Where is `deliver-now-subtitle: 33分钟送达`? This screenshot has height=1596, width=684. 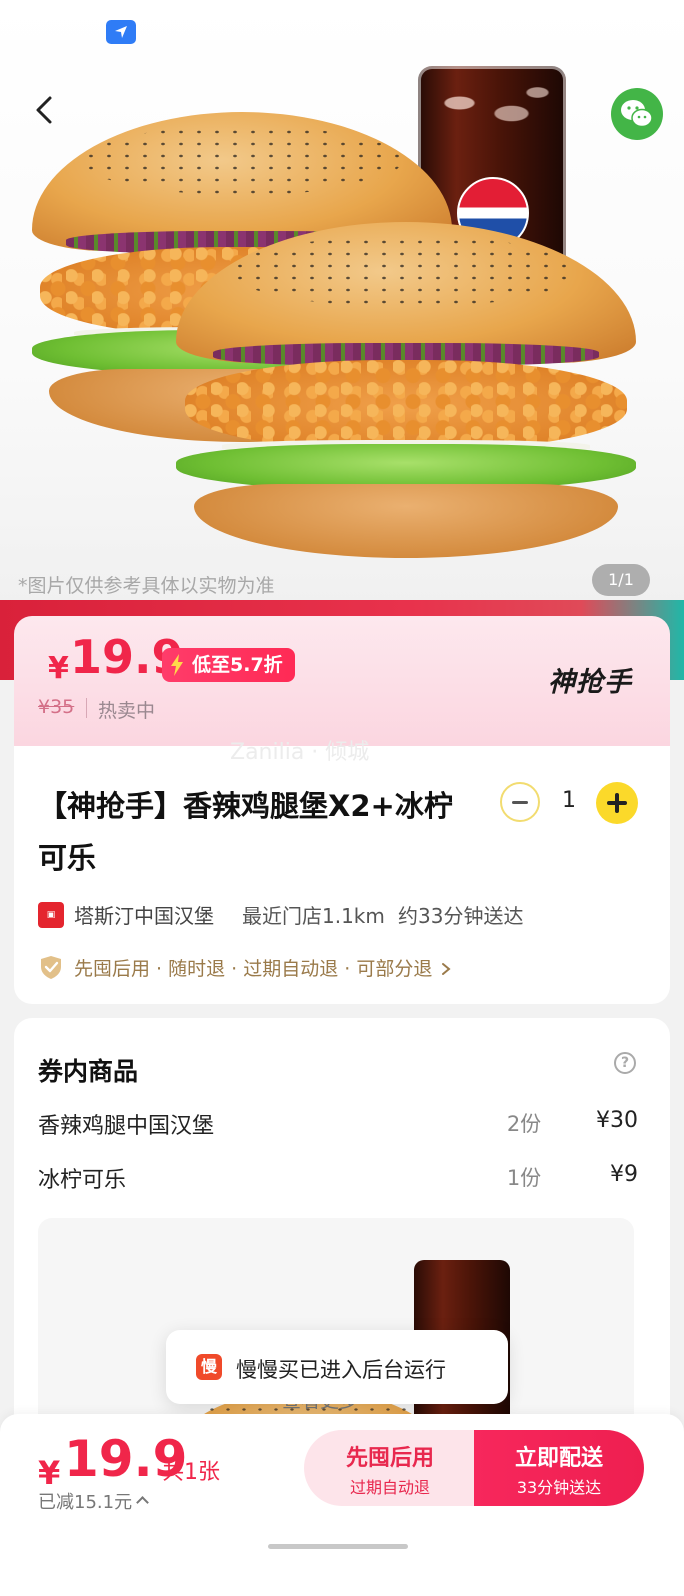
deliver-now-subtitle: 33分钟送达 is located at coordinates (559, 1487).